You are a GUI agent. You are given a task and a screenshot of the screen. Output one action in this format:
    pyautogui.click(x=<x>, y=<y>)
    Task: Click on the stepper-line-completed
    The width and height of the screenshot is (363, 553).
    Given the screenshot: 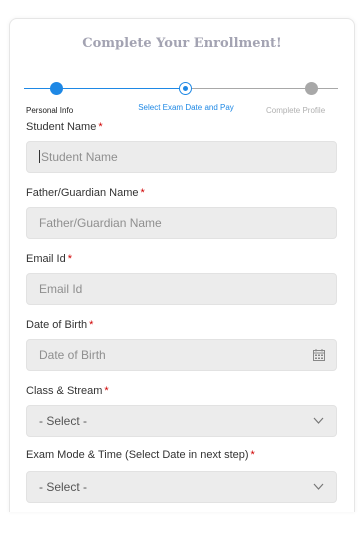 What is the action you would take?
    pyautogui.click(x=105, y=88)
    